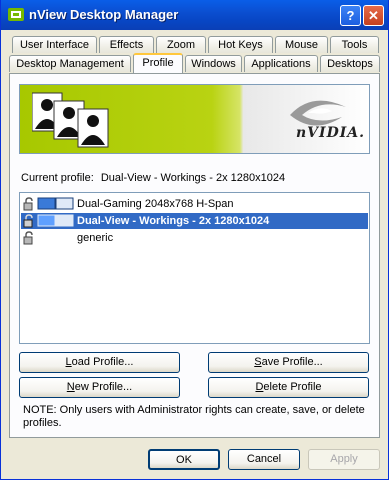 The height and width of the screenshot is (480, 389). Describe the element at coordinates (258, 362) in the screenshot. I see `save-profile-accel: S` at that location.